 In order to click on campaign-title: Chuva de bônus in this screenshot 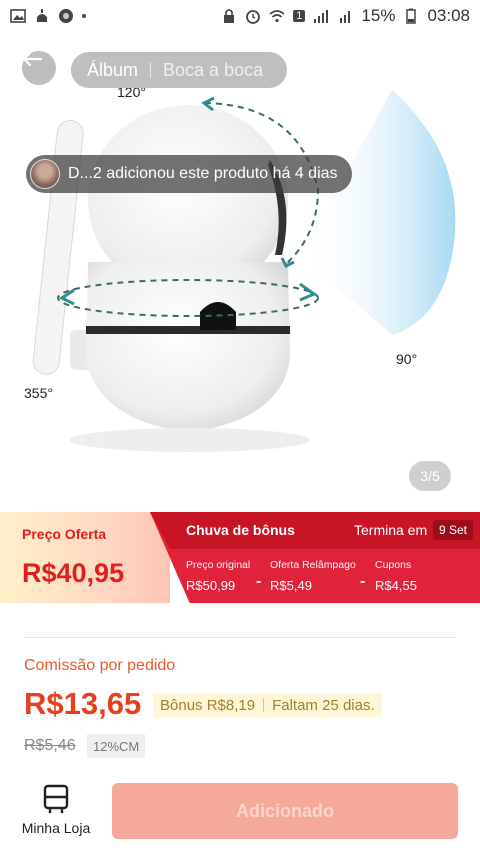, I will do `click(240, 530)`.